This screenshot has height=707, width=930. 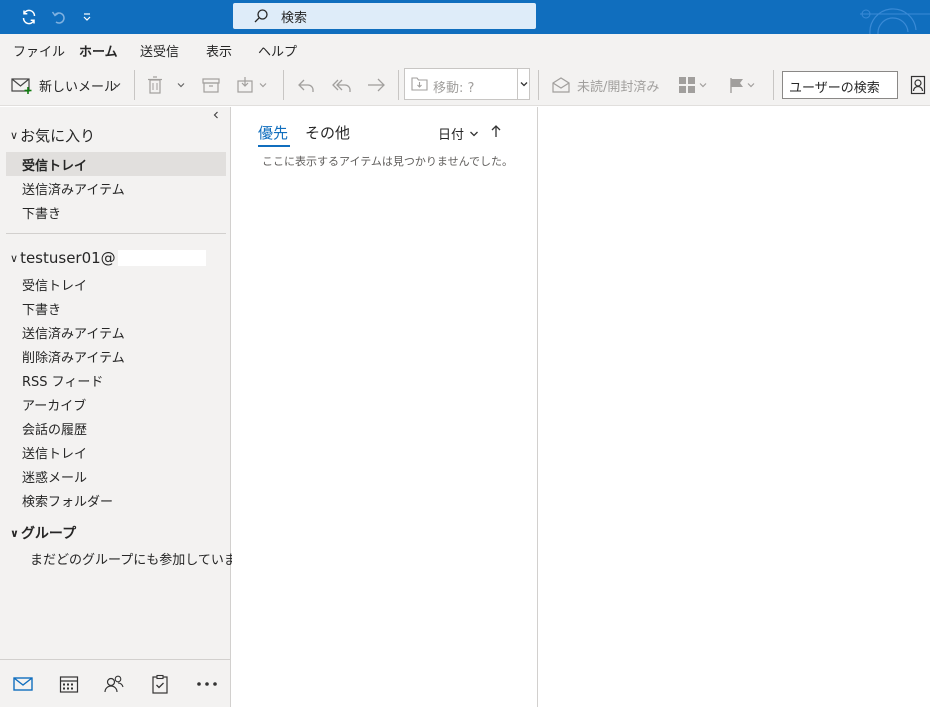 I want to click on move-to-icon, so click(x=247, y=85).